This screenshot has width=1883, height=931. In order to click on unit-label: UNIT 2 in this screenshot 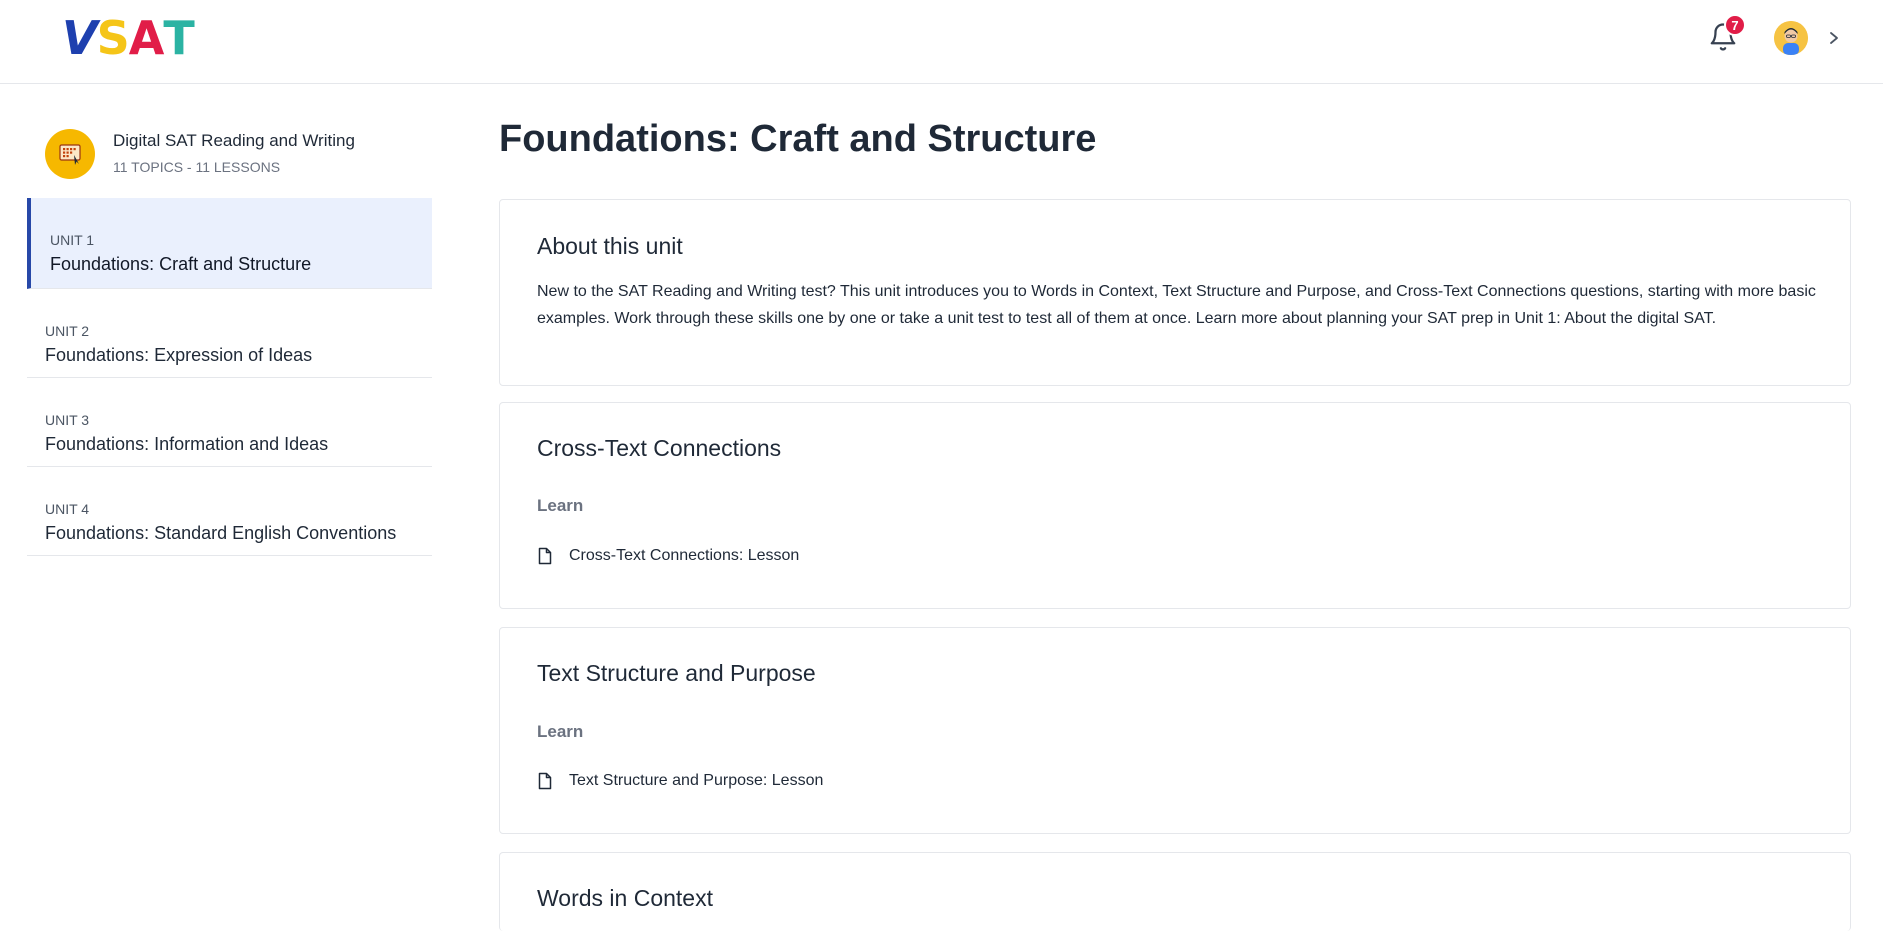, I will do `click(67, 331)`.